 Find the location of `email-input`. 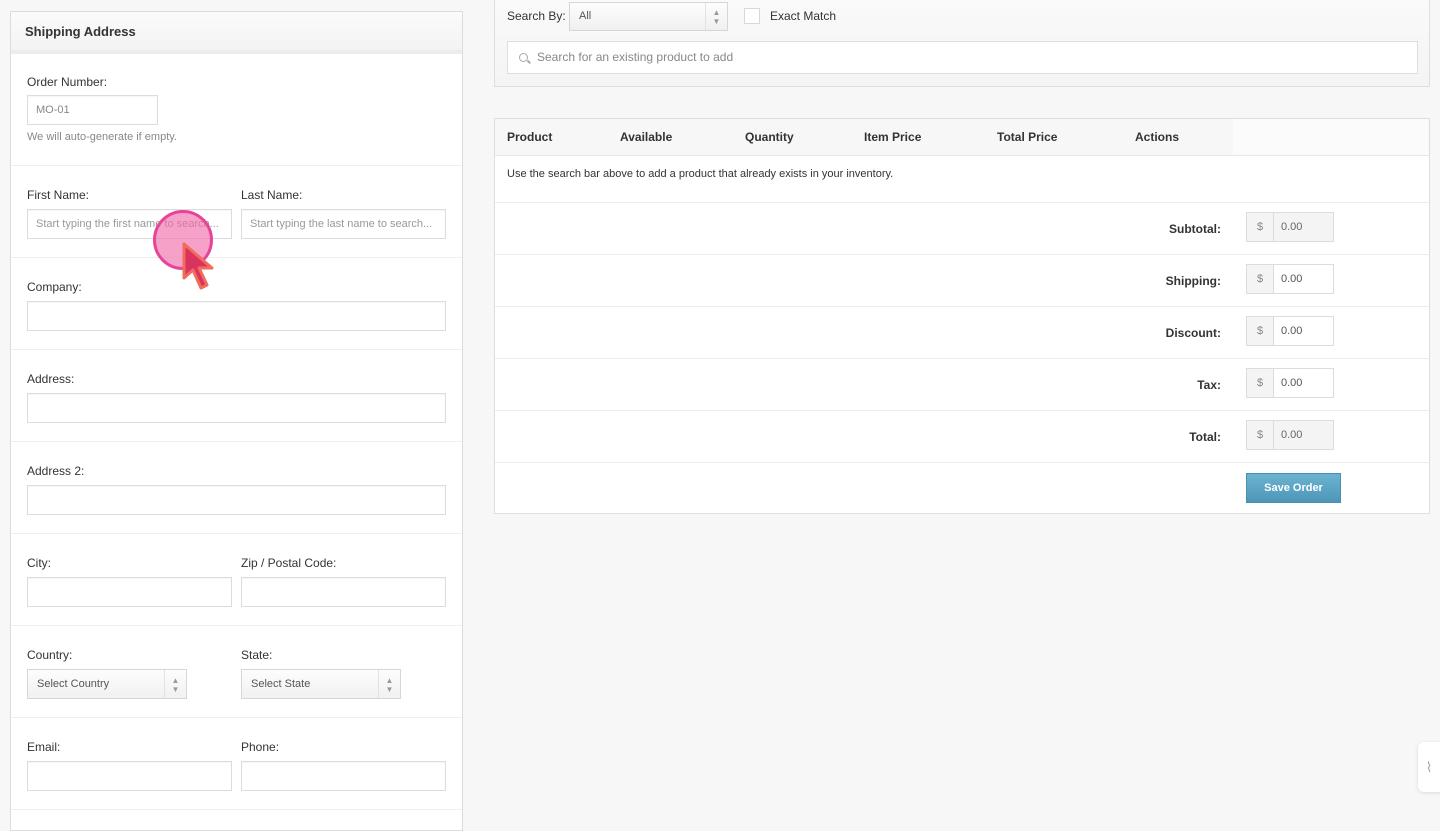

email-input is located at coordinates (129, 776).